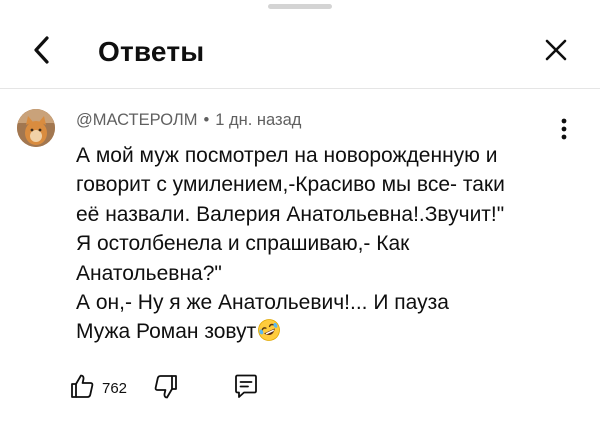 The height and width of the screenshot is (432, 600). I want to click on rolling-on-floor-laughing-emoji, so click(269, 334).